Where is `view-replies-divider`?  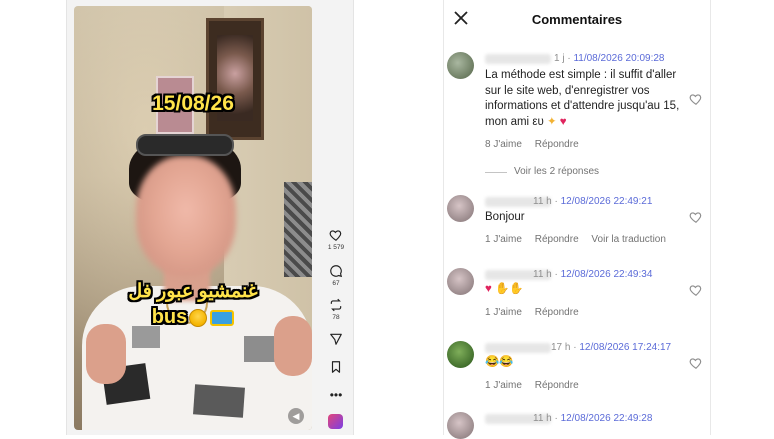
view-replies-divider is located at coordinates (496, 172).